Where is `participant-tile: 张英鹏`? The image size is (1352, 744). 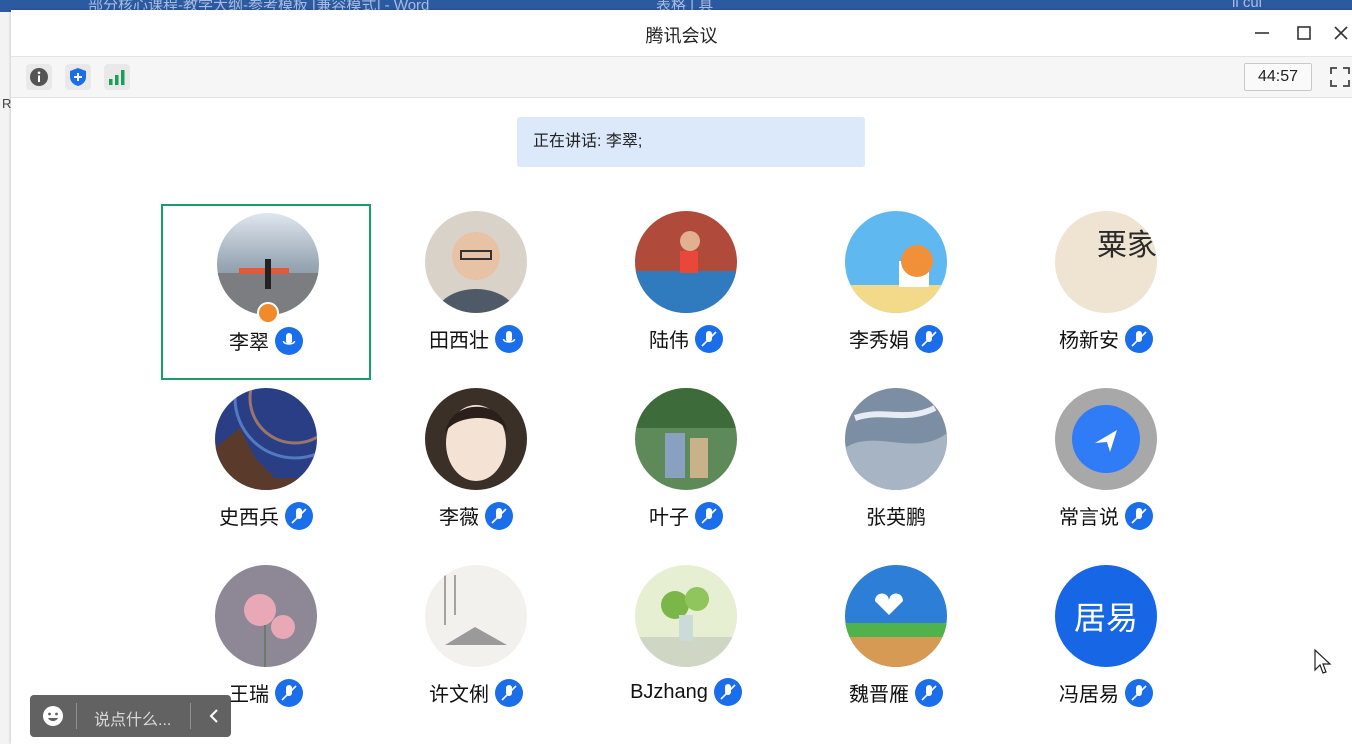
participant-tile: 张英鹏 is located at coordinates (896, 469).